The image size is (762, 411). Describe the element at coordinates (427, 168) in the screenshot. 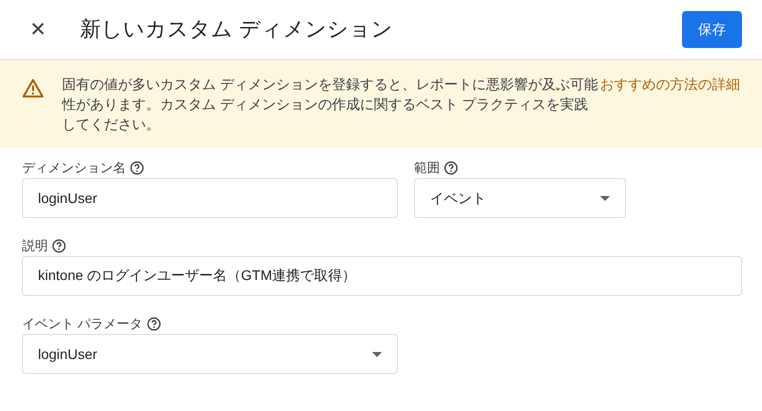

I see `field-label: 範囲` at that location.